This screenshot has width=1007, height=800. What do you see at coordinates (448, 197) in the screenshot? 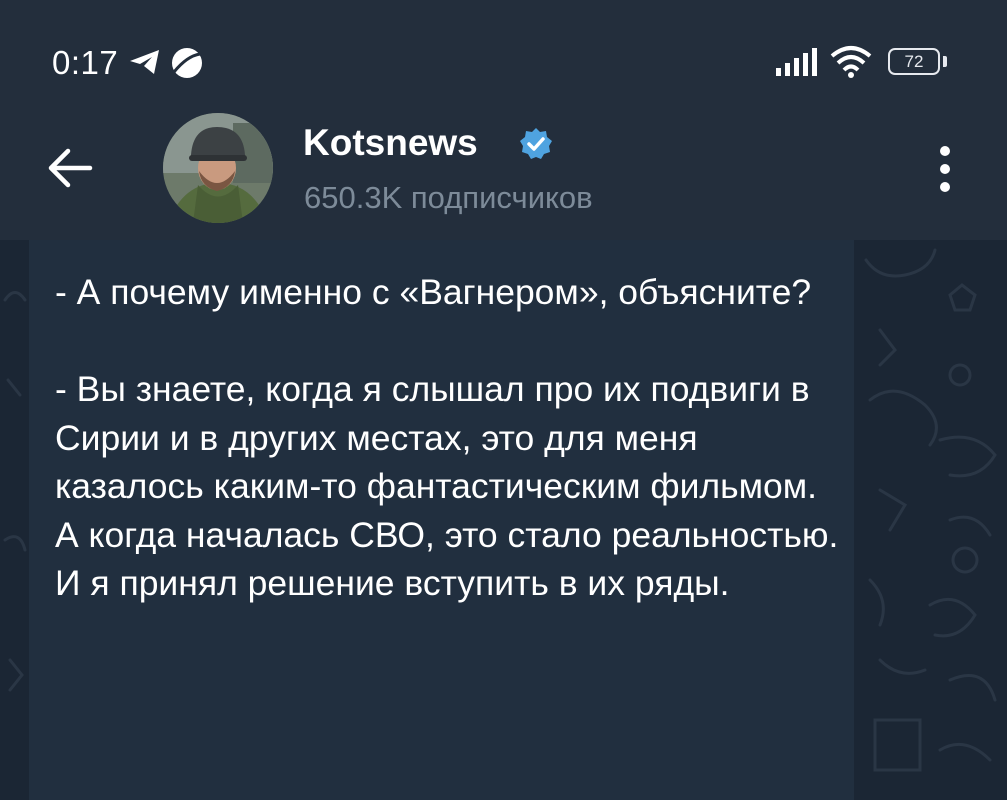
I see `subscriber-count: 650.3K подписчиков` at bounding box center [448, 197].